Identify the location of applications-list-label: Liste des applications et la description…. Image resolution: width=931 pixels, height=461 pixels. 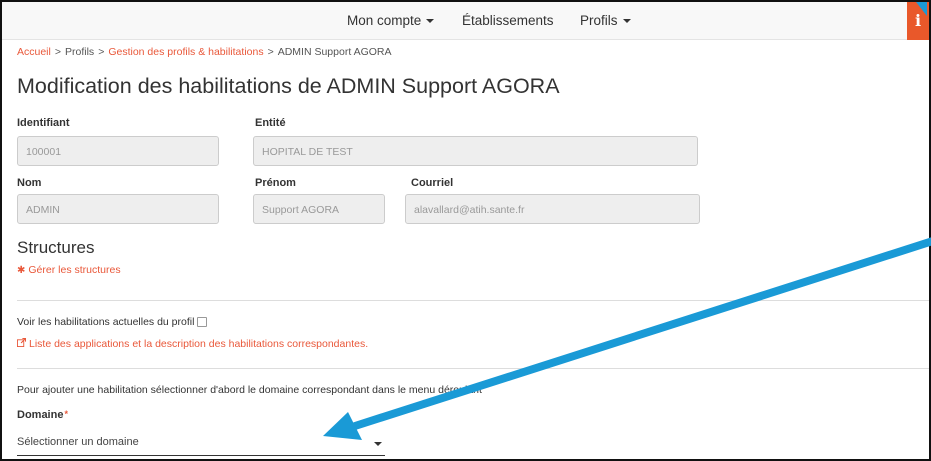
(199, 344).